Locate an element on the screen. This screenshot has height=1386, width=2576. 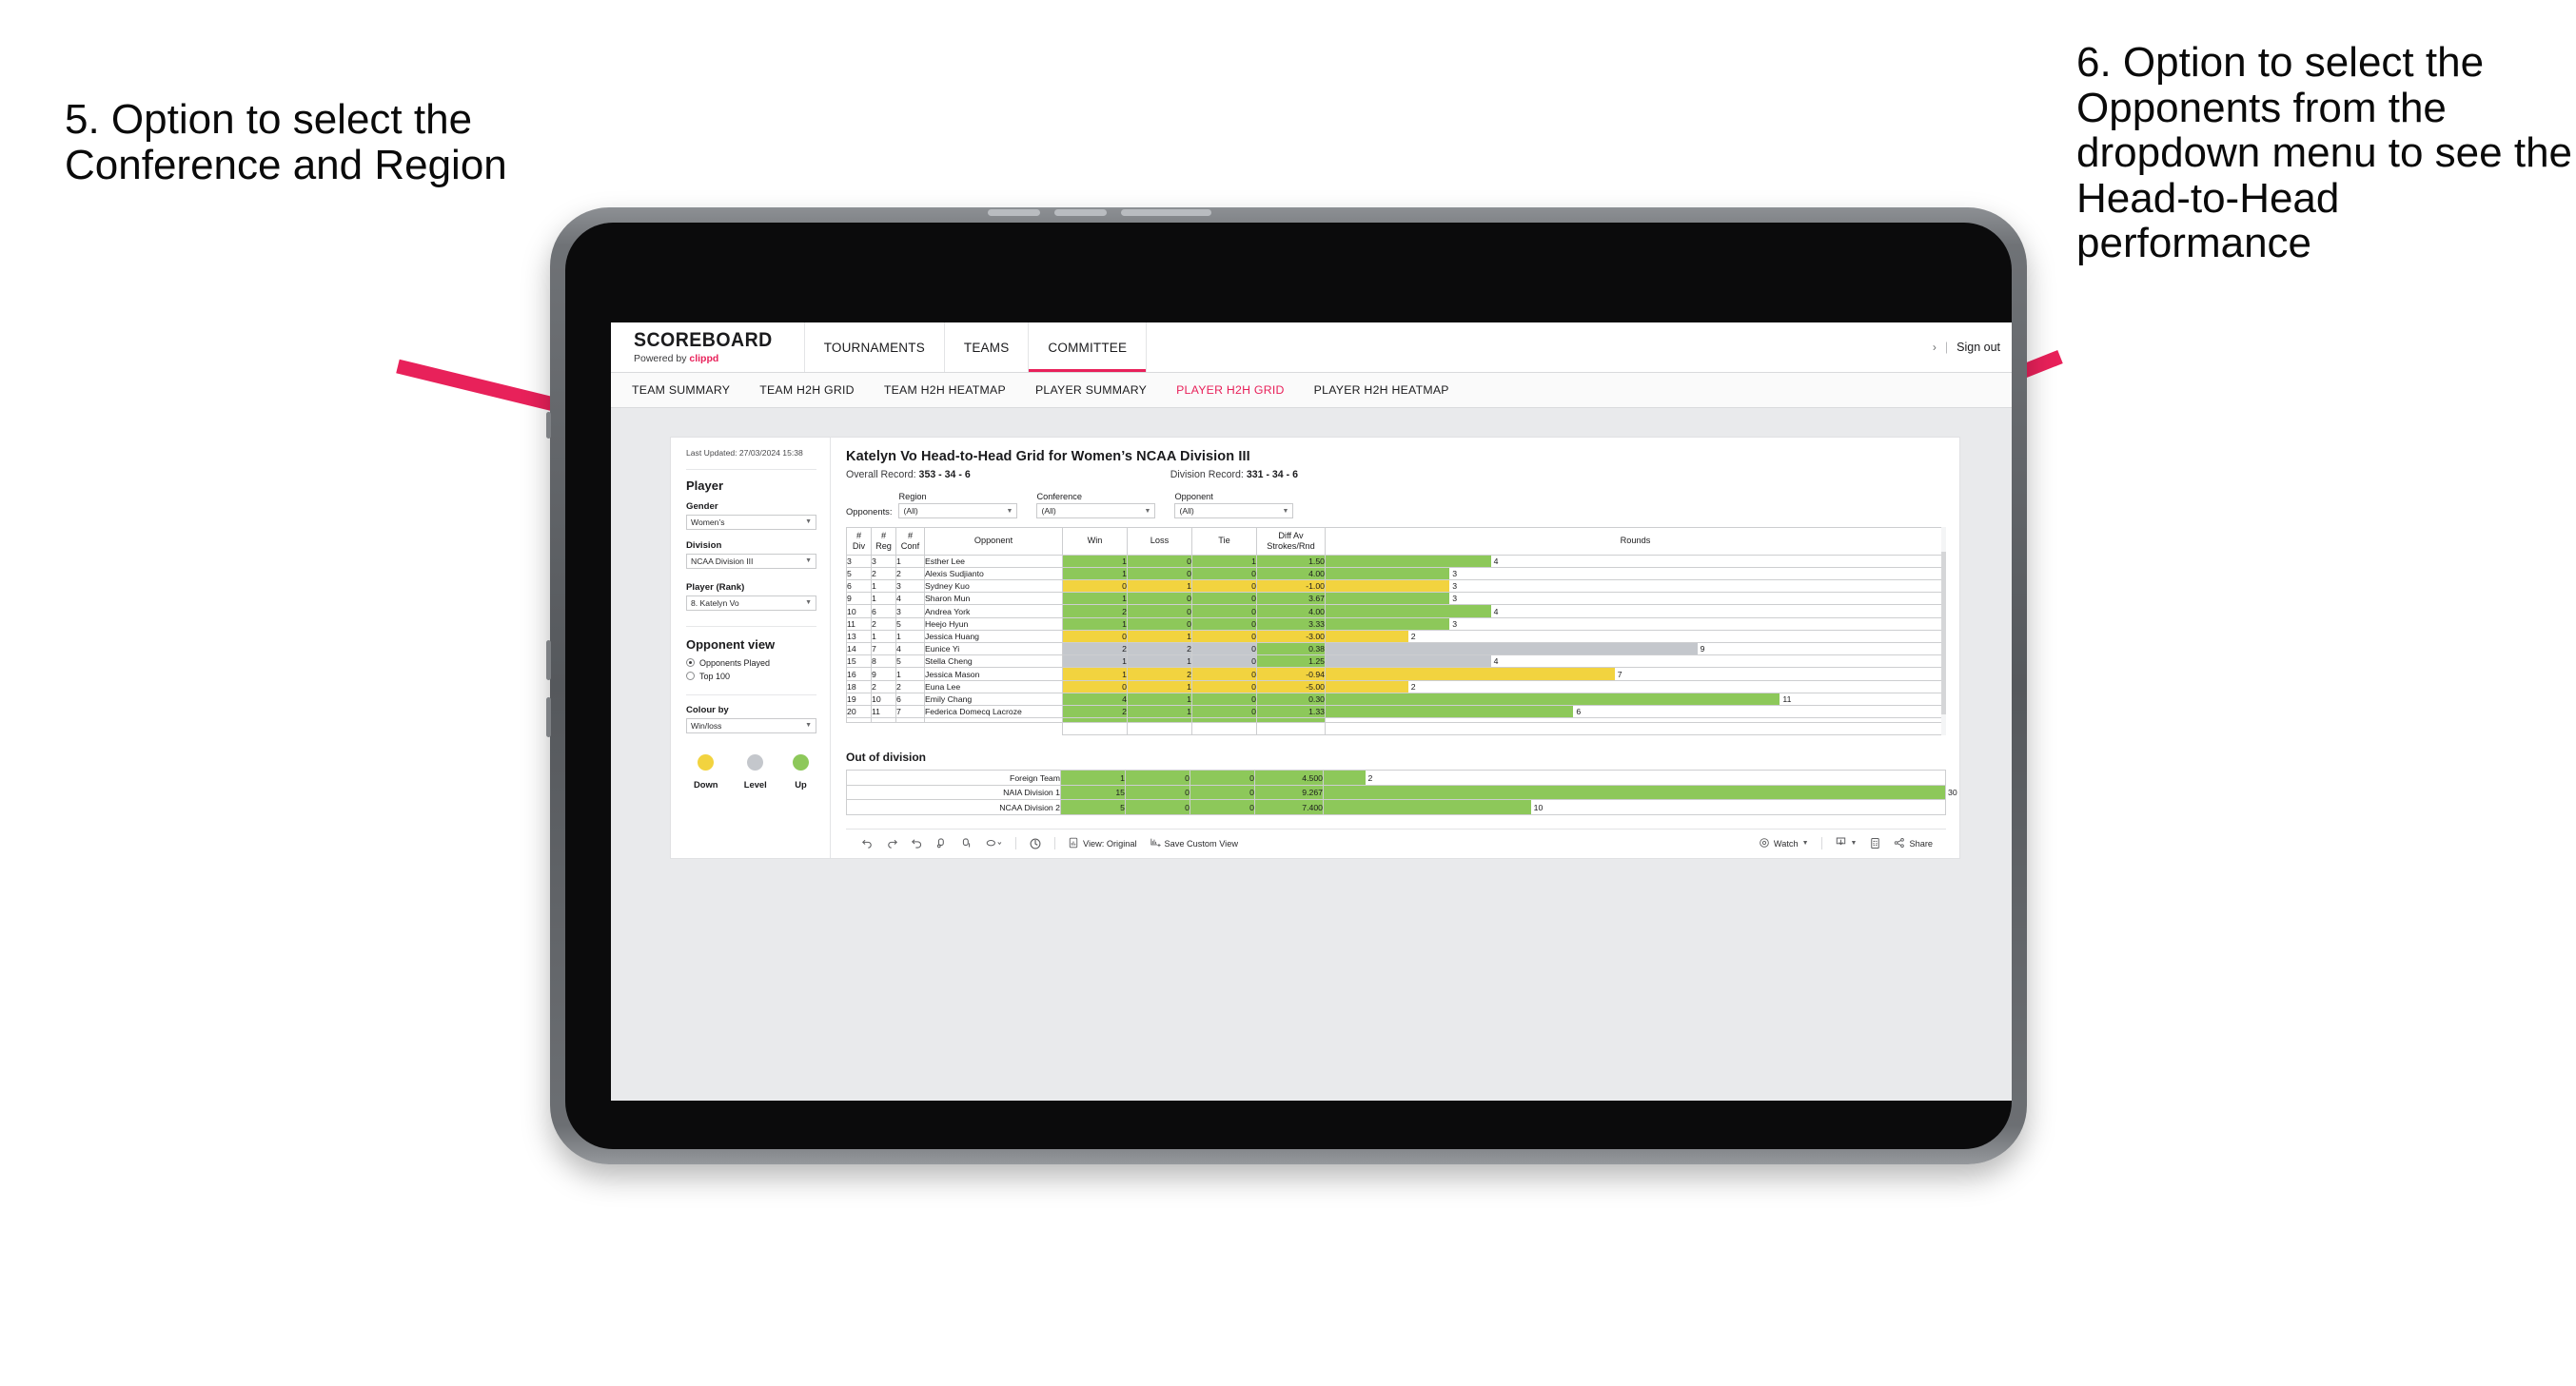
save-custom-view-label: Save Custom View is located at coordinates (1201, 843).